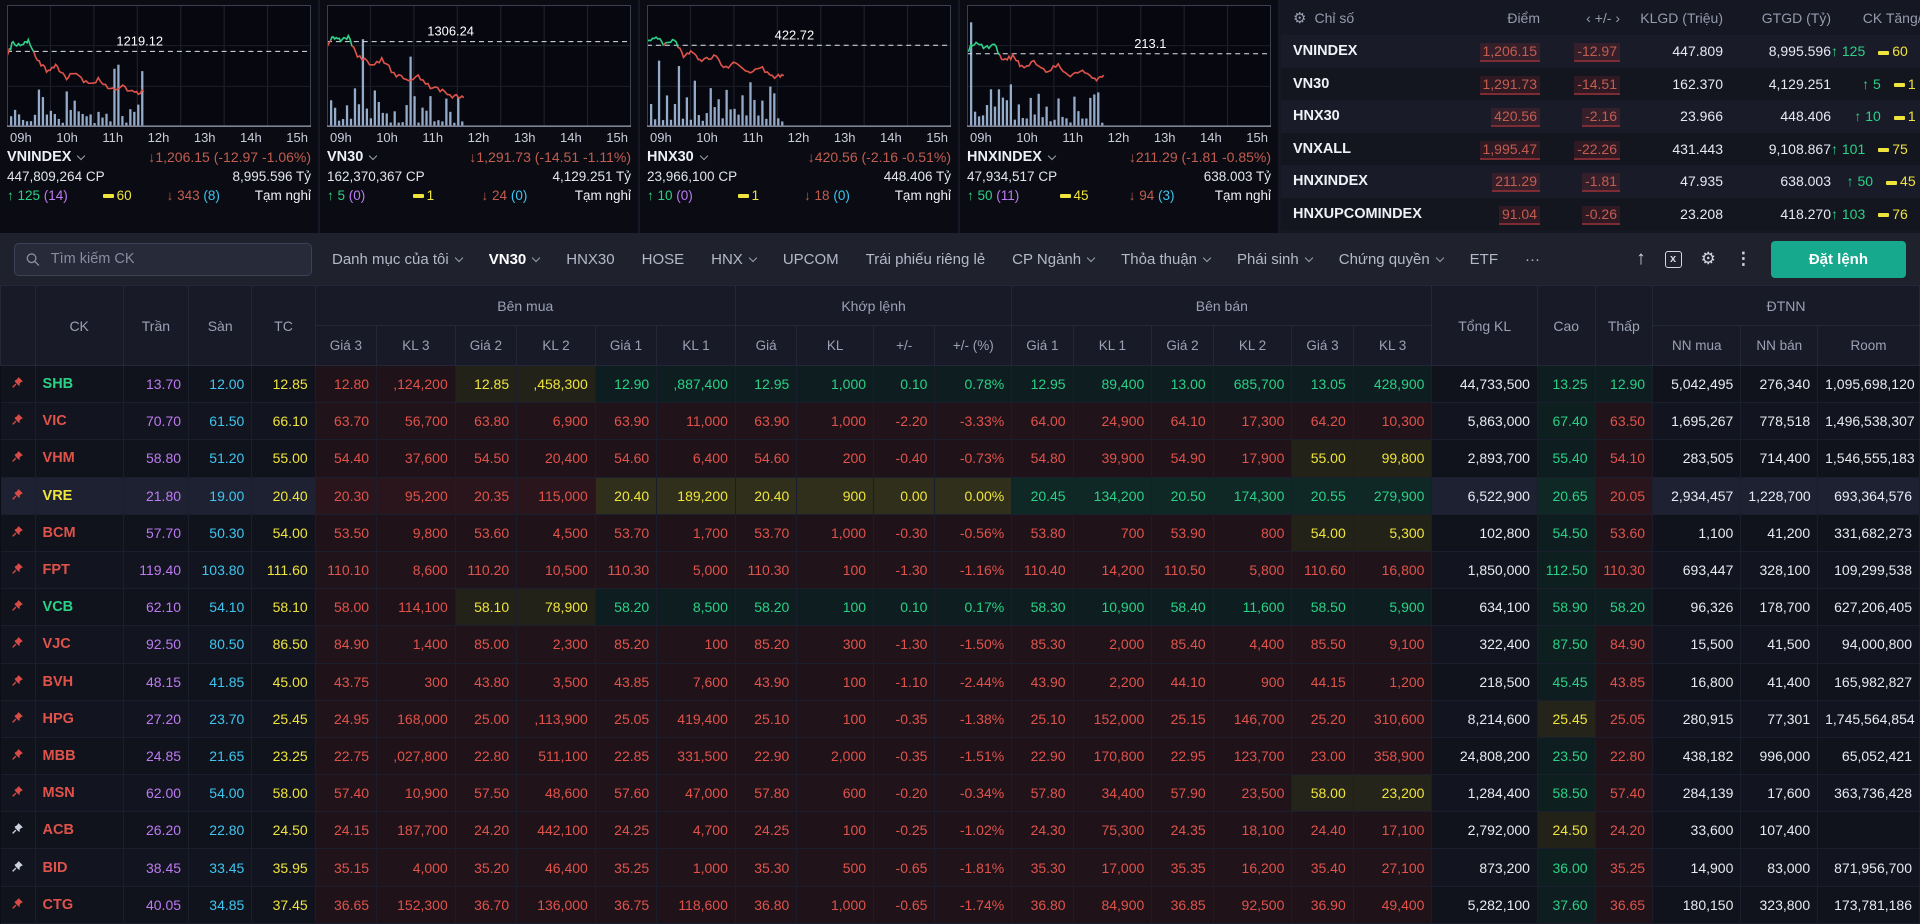  What do you see at coordinates (811, 259) in the screenshot?
I see `nav-item-upcom: UPCOM` at bounding box center [811, 259].